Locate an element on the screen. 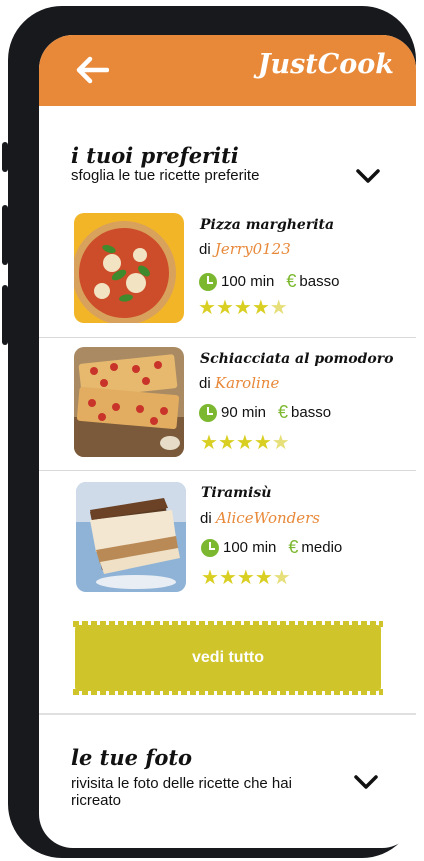  back-arrow-icon is located at coordinates (92, 70).